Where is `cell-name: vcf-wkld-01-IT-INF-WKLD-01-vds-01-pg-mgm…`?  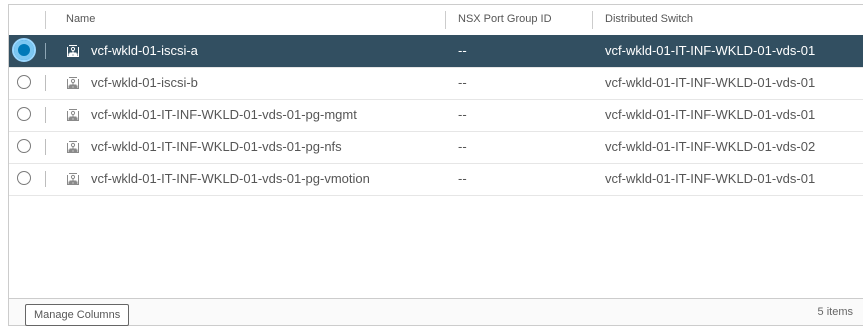 cell-name: vcf-wkld-01-IT-INF-WKLD-01-vds-01-pg-mgm… is located at coordinates (224, 114).